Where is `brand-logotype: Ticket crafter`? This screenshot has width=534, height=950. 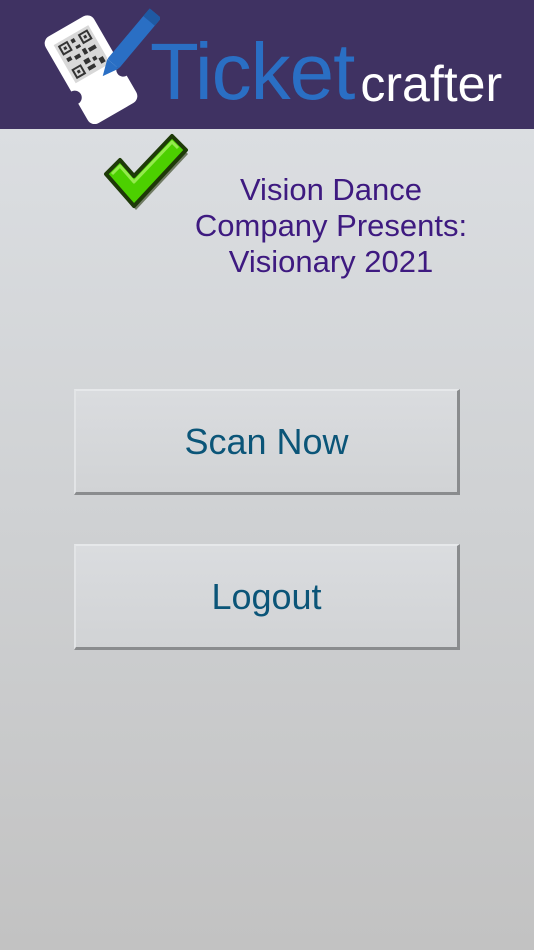
brand-logotype: Ticket crafter is located at coordinates (326, 69).